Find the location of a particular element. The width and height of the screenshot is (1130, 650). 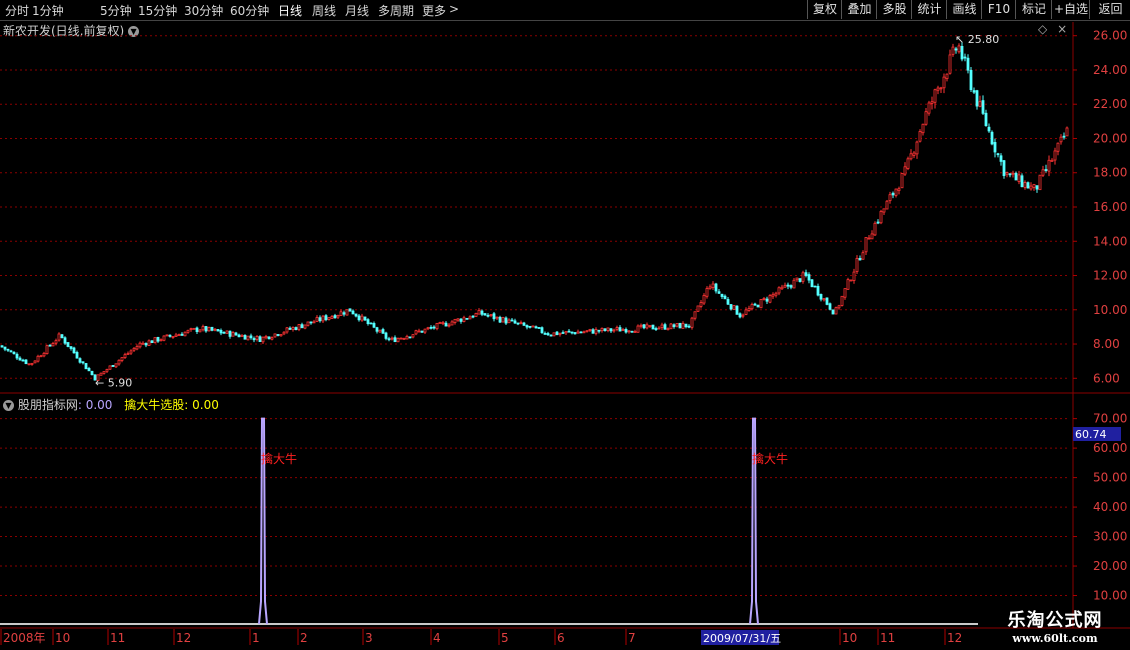

signal-label: 擒大牛 is located at coordinates (770, 458).